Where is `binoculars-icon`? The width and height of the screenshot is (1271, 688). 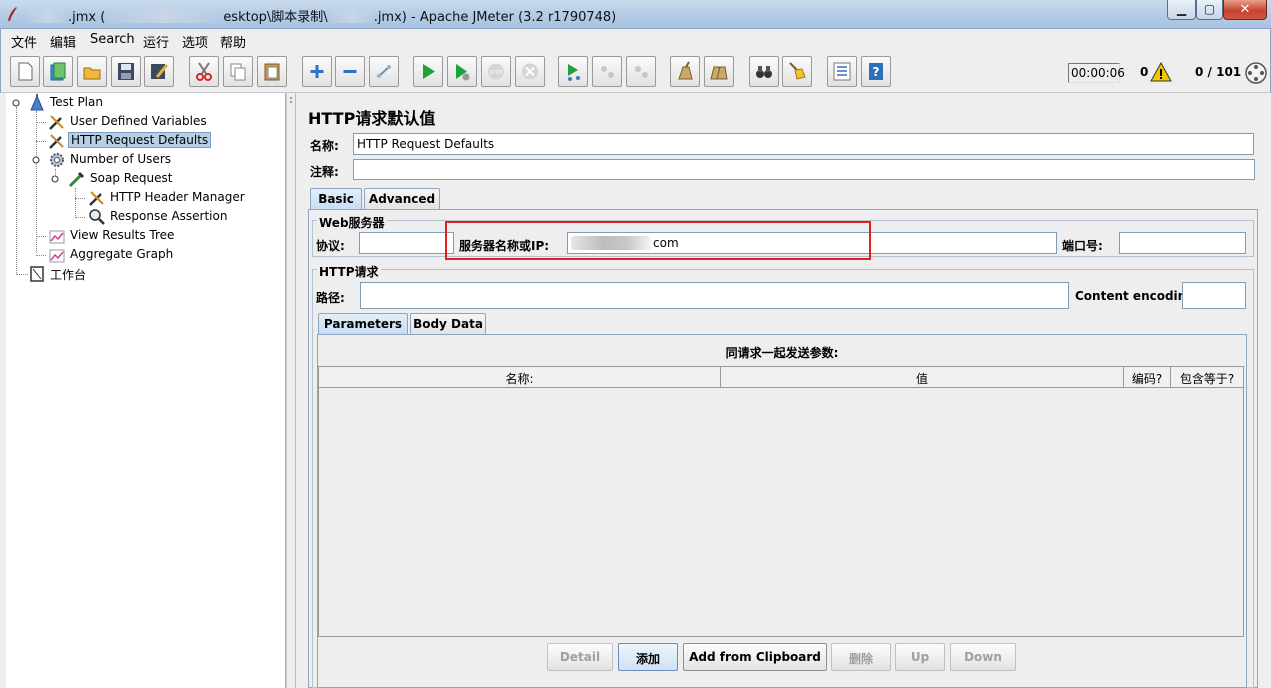 binoculars-icon is located at coordinates (764, 72).